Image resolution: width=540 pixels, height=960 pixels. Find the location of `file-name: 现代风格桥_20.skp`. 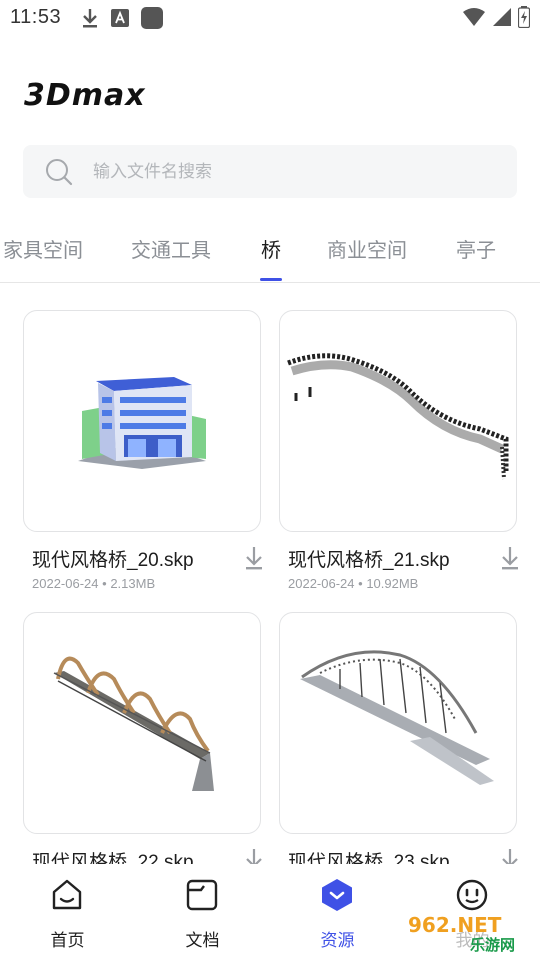

file-name: 现代风格桥_20.skp is located at coordinates (113, 558).